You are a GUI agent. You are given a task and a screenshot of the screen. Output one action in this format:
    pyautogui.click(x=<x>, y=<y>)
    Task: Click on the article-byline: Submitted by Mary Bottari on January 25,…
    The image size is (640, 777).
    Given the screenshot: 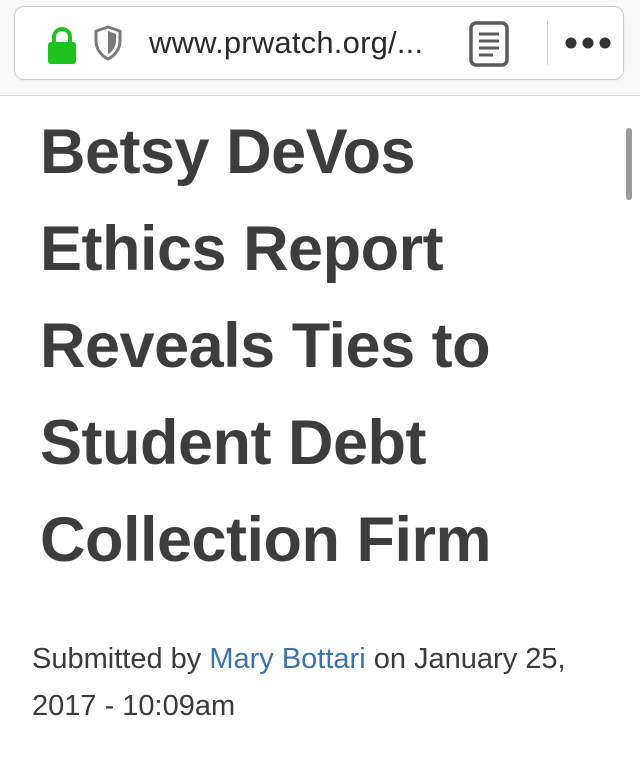 What is the action you would take?
    pyautogui.click(x=317, y=683)
    